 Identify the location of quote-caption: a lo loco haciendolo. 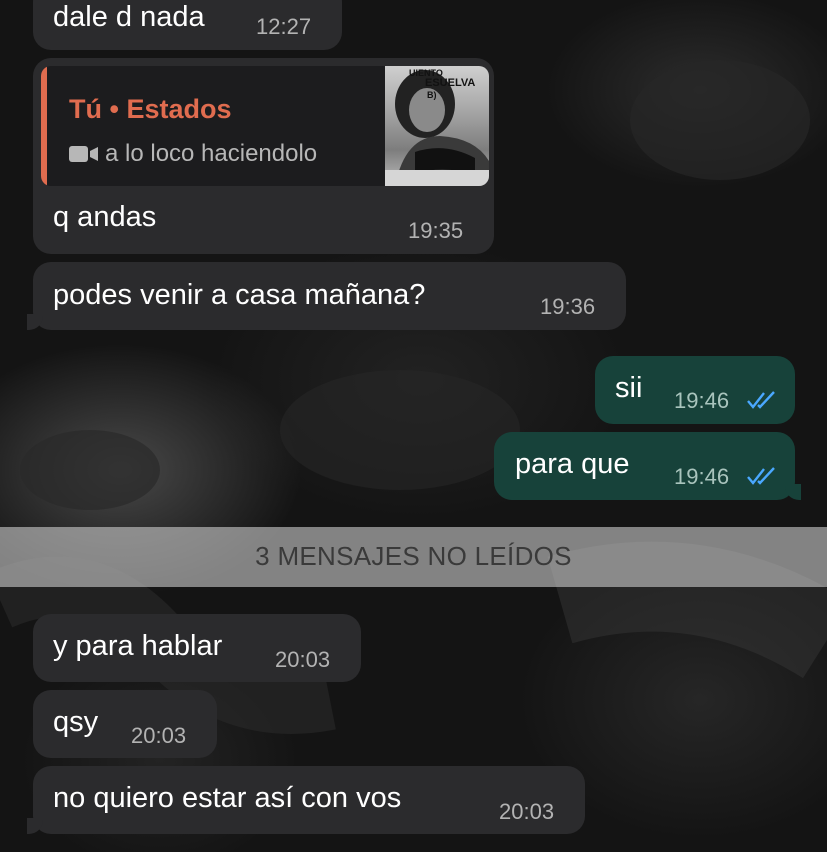
(211, 153).